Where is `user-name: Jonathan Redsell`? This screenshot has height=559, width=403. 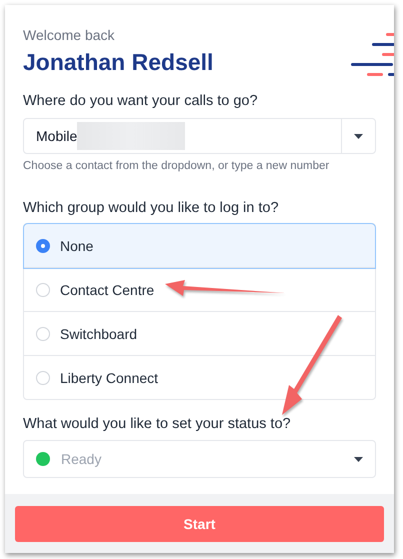
user-name: Jonathan Redsell is located at coordinates (118, 62).